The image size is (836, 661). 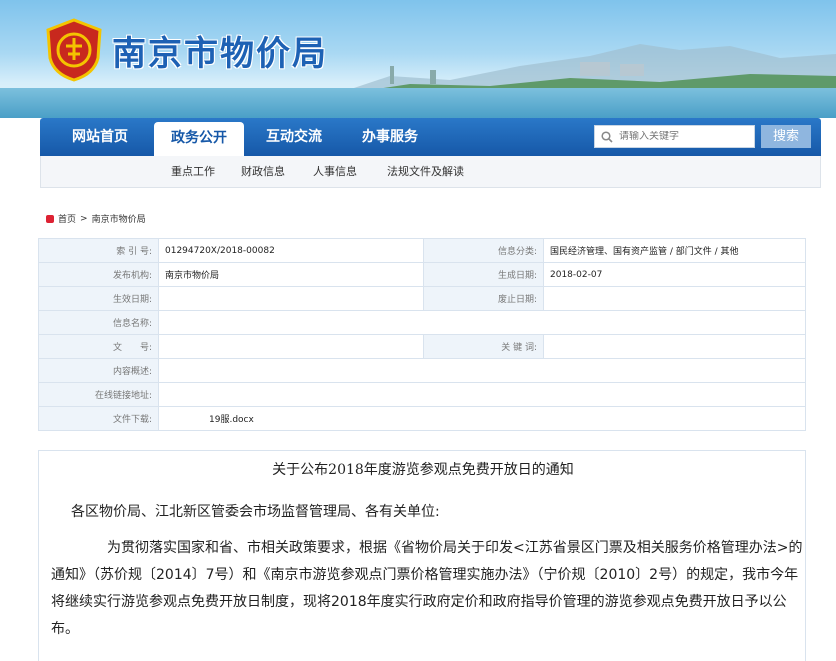 What do you see at coordinates (390, 137) in the screenshot?
I see `nav-item-services: 办事服务` at bounding box center [390, 137].